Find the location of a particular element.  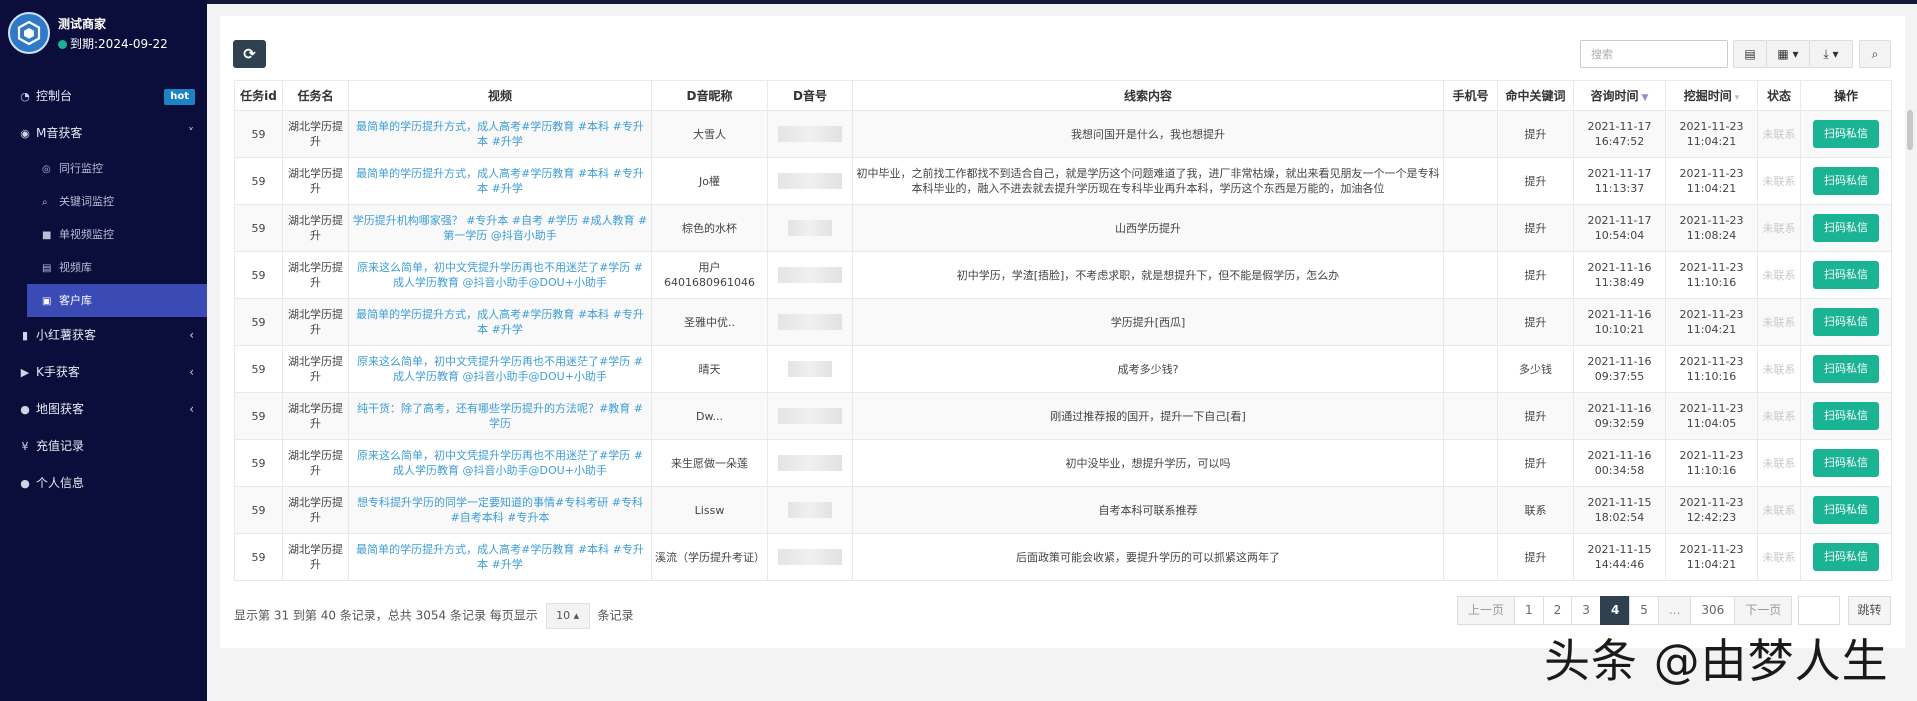

page-button: 2 is located at coordinates (1557, 610).